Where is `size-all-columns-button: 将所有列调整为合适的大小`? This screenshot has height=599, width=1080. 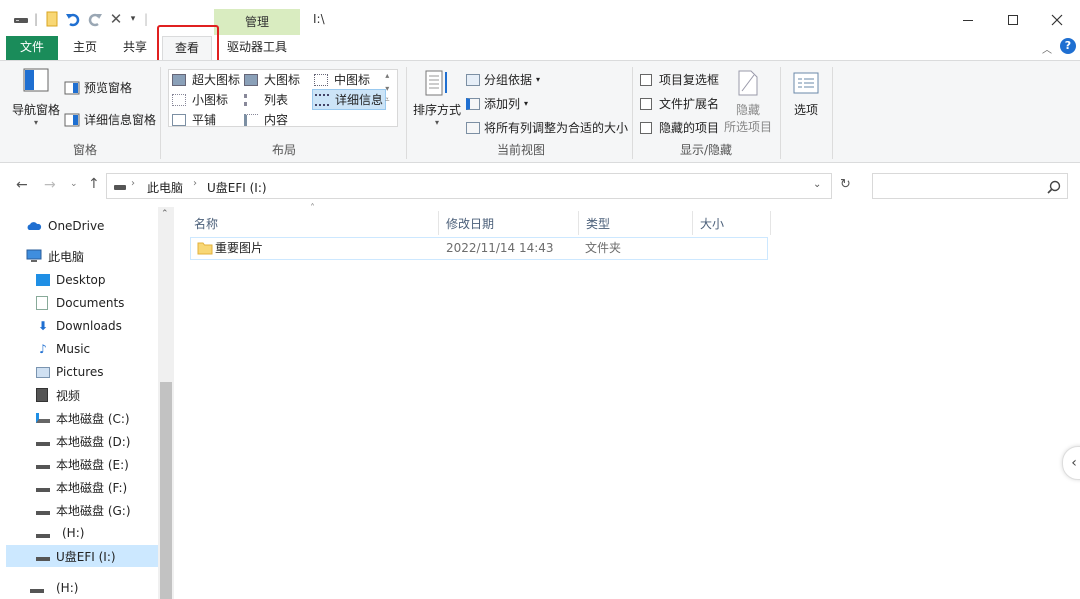 size-all-columns-button: 将所有列调整为合适的大小 is located at coordinates (547, 127).